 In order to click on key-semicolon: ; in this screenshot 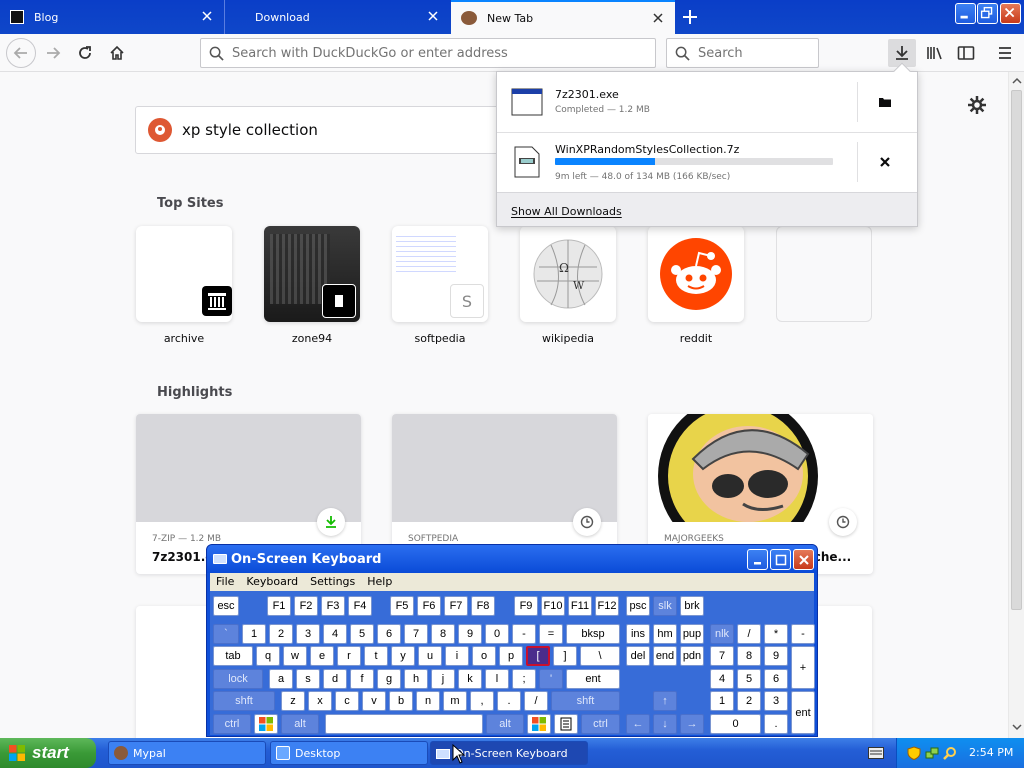, I will do `click(524, 679)`.